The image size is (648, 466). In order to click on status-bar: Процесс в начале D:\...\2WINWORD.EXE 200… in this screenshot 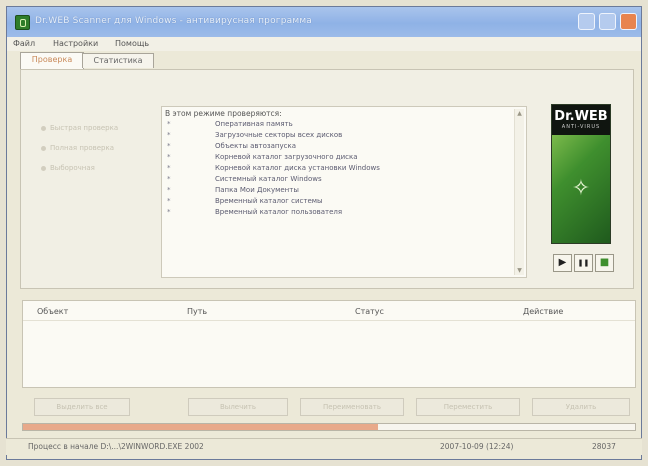, I will do `click(324, 446)`.